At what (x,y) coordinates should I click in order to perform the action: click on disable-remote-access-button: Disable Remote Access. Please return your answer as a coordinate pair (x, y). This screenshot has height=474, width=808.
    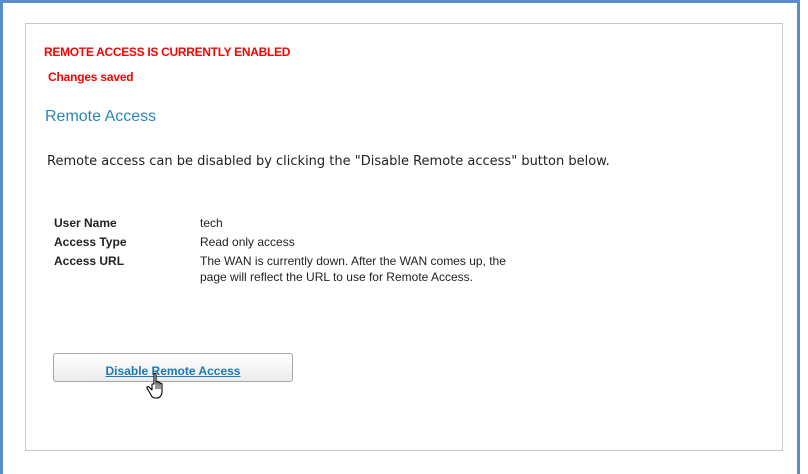
    Looking at the image, I should click on (173, 367).